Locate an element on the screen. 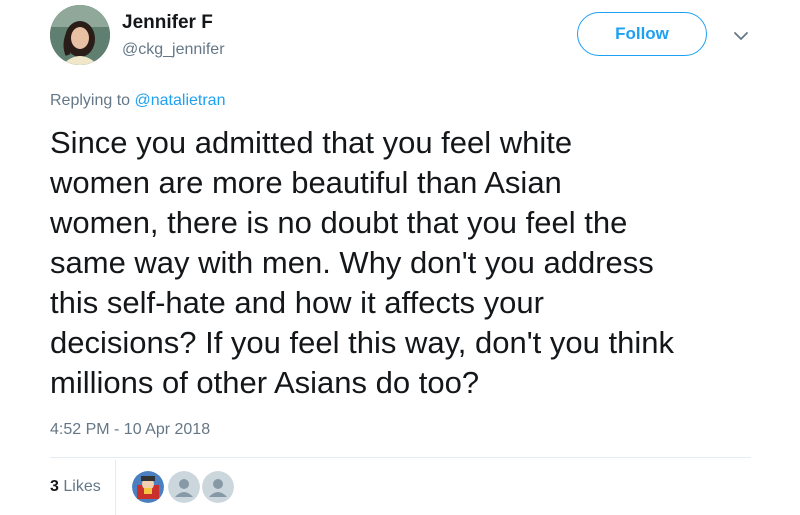 This screenshot has width=800, height=515. stats-divider is located at coordinates (400, 457).